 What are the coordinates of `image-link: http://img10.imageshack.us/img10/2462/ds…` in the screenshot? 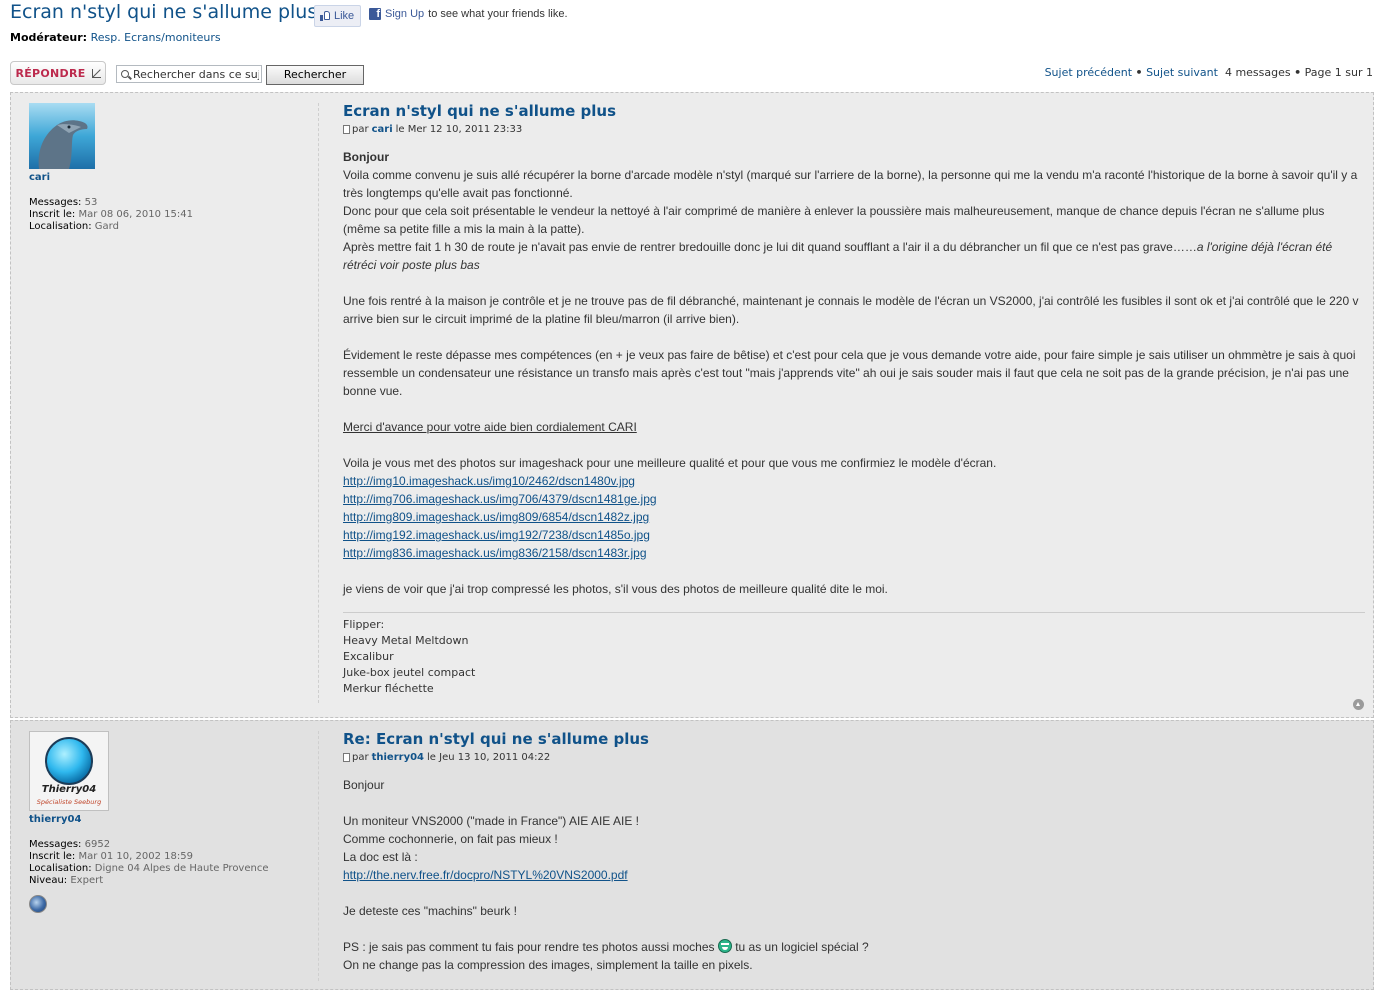 It's located at (489, 481).